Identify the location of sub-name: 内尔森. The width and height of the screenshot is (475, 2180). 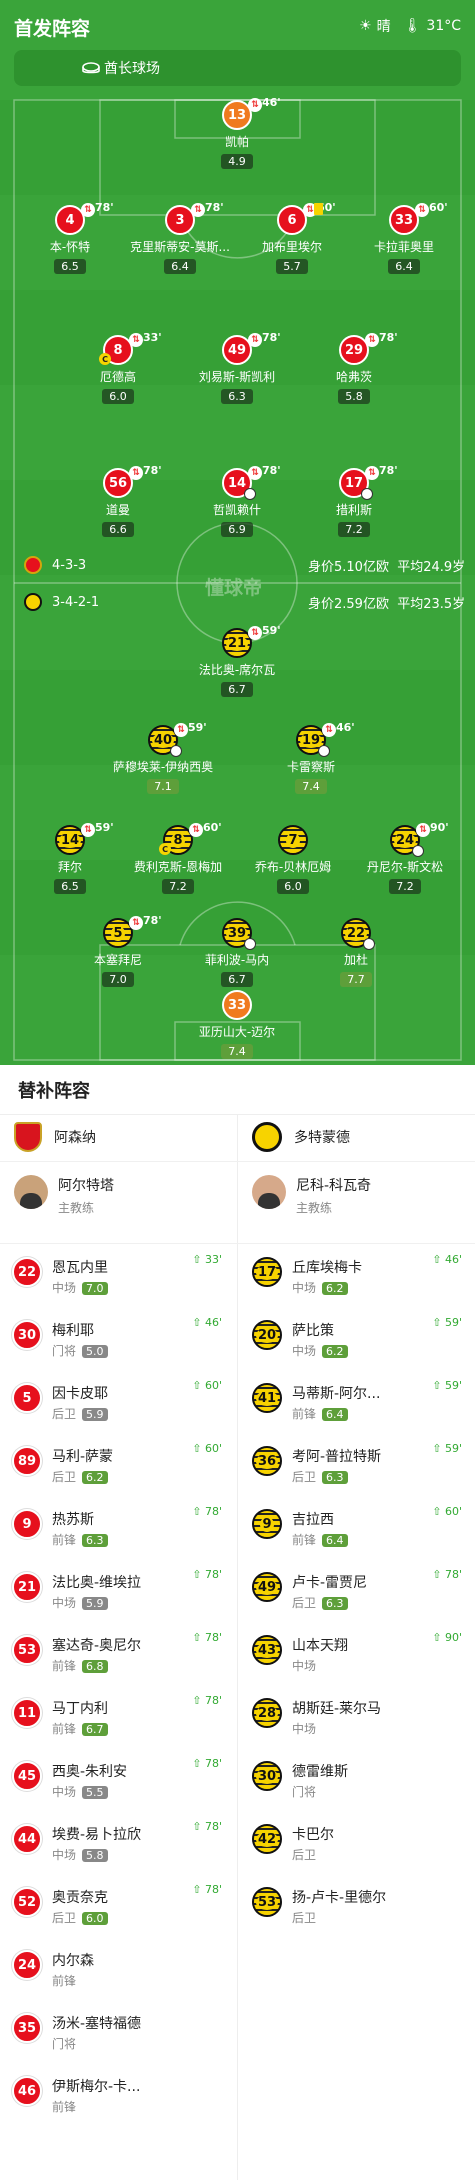
(73, 1961).